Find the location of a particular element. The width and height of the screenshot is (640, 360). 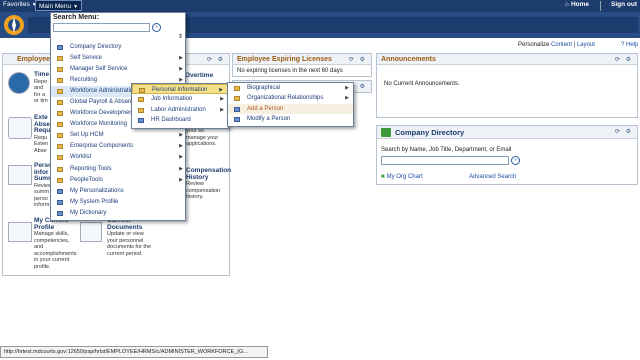

menu-item-reporting-tools: Reporting Tools ▶ is located at coordinates (119, 169).